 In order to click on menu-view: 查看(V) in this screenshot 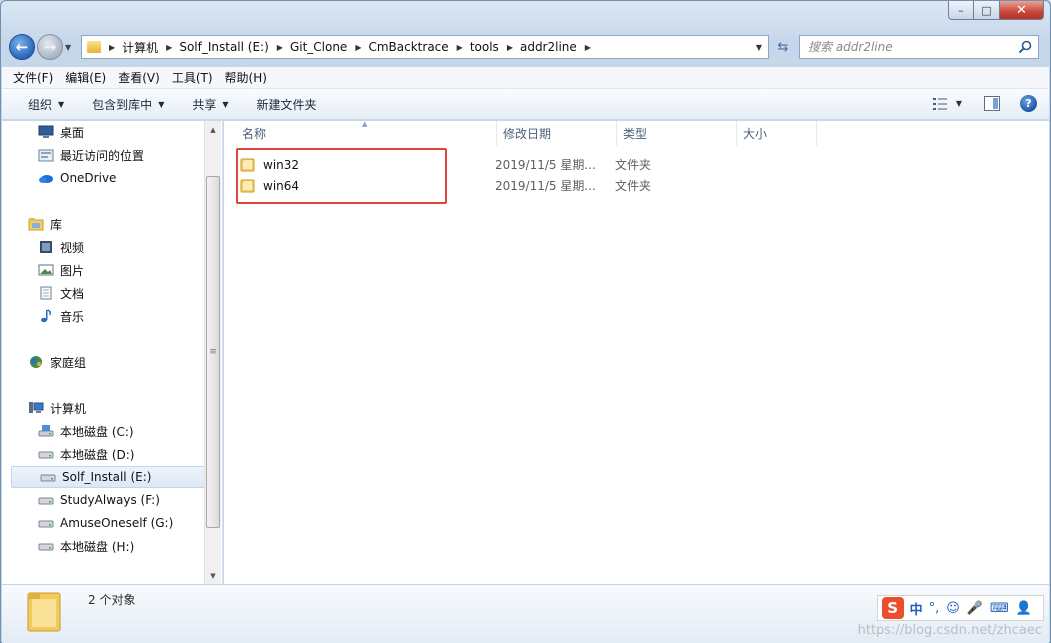, I will do `click(139, 77)`.